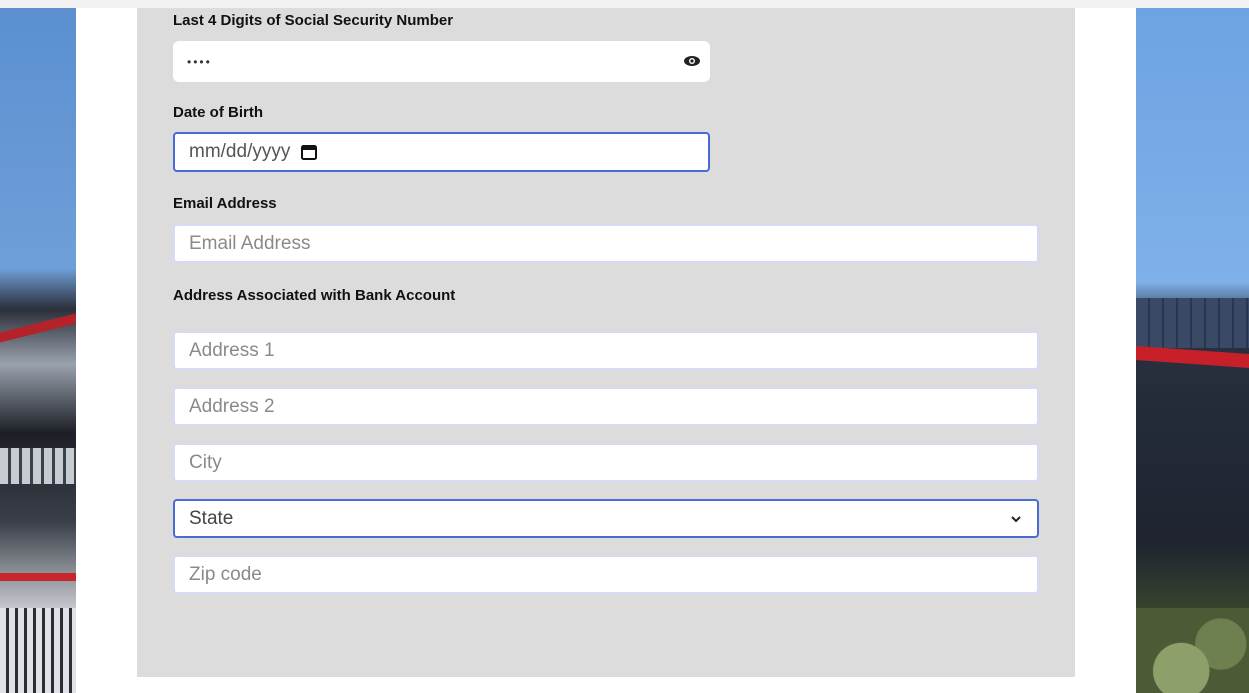 This screenshot has width=1249, height=693. What do you see at coordinates (240, 151) in the screenshot?
I see `dob-placeholder: mm/dd/yyyy` at bounding box center [240, 151].